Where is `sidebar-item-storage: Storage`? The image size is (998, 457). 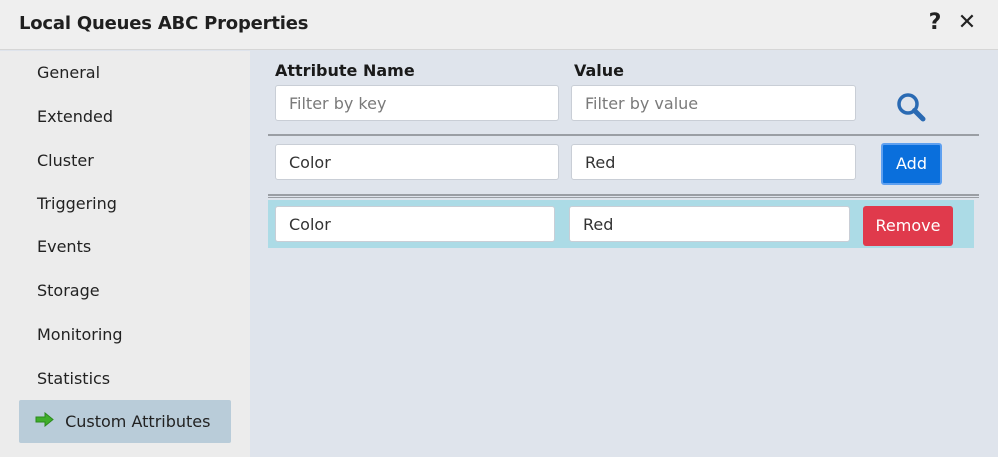
sidebar-item-storage: Storage is located at coordinates (125, 290).